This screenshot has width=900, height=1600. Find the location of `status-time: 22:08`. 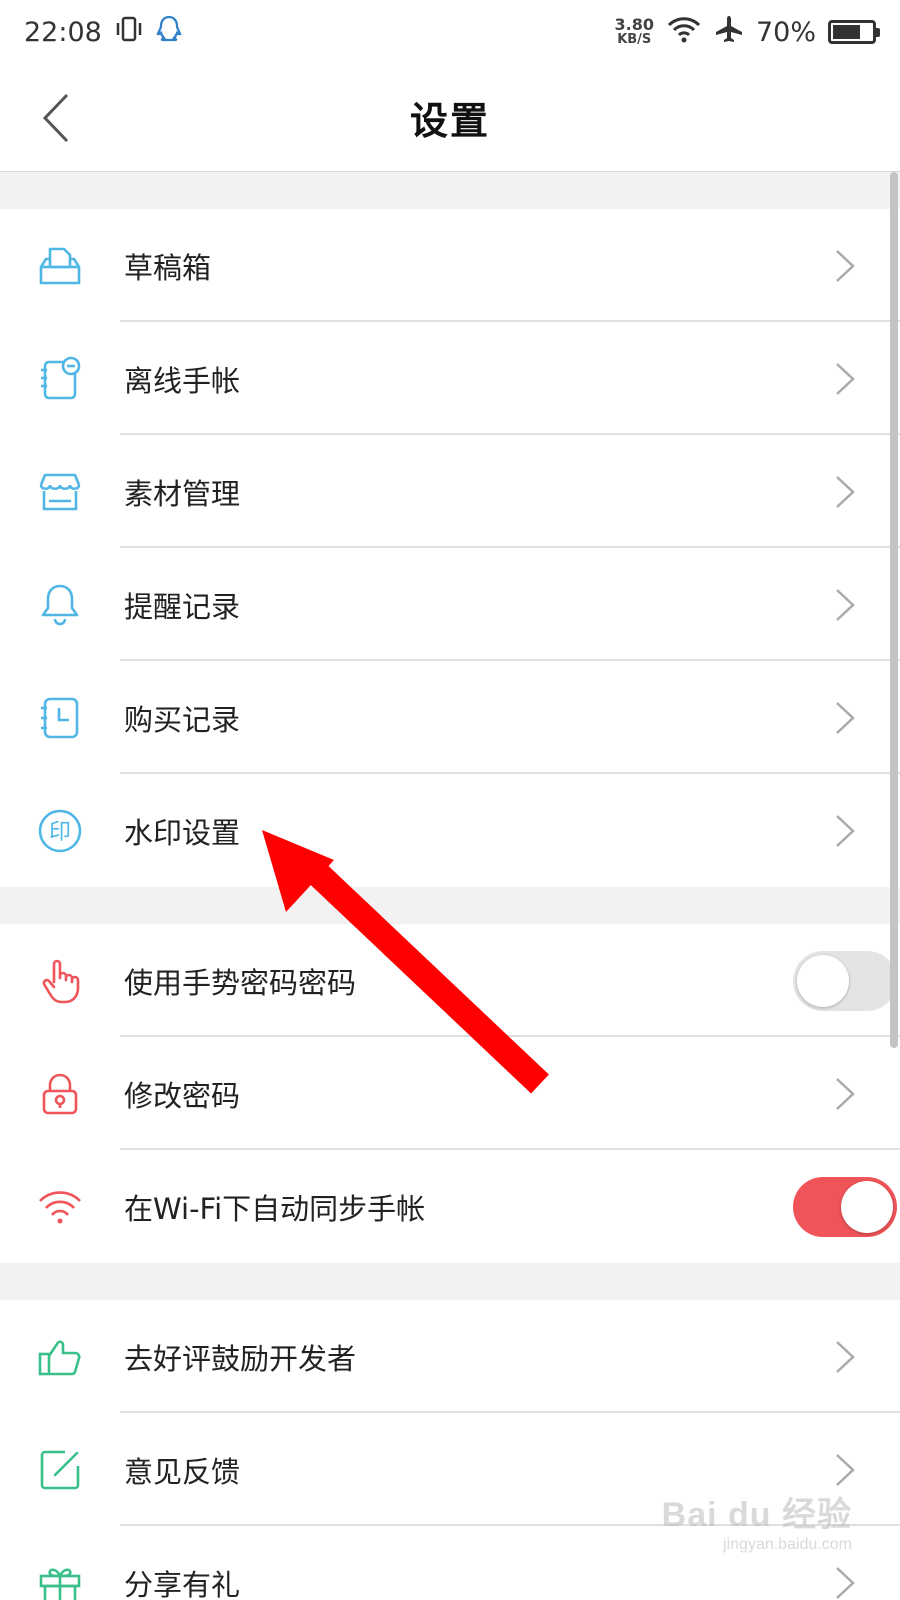

status-time: 22:08 is located at coordinates (63, 32).